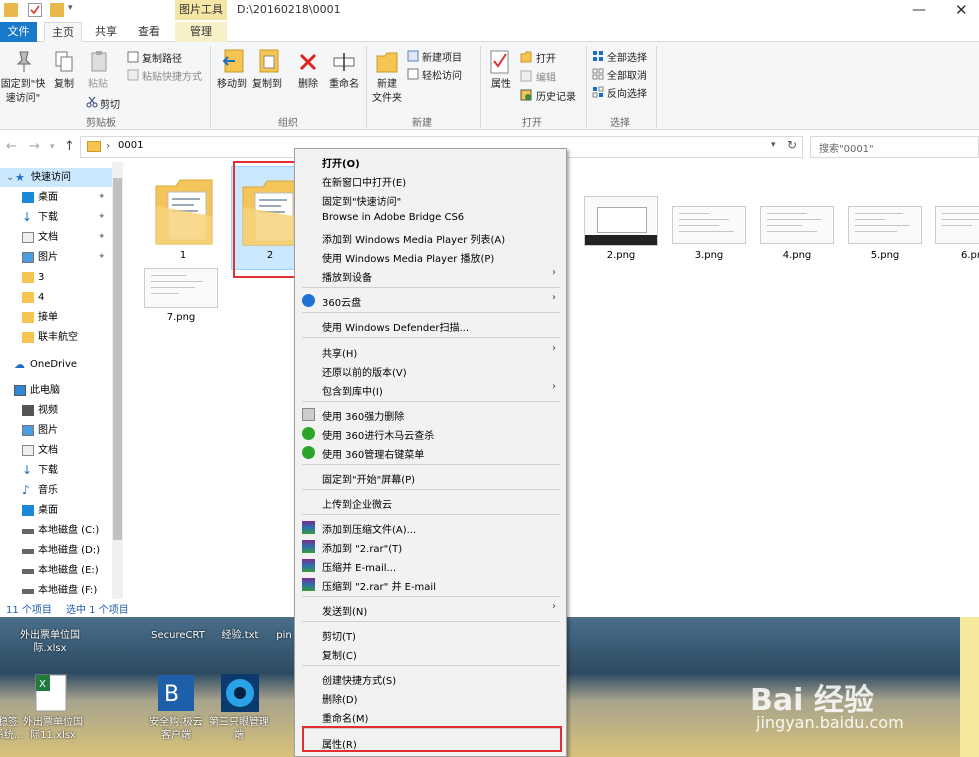 This screenshot has width=979, height=757. Describe the element at coordinates (341, 162) in the screenshot. I see `menu-item-open: 打开(O)` at that location.